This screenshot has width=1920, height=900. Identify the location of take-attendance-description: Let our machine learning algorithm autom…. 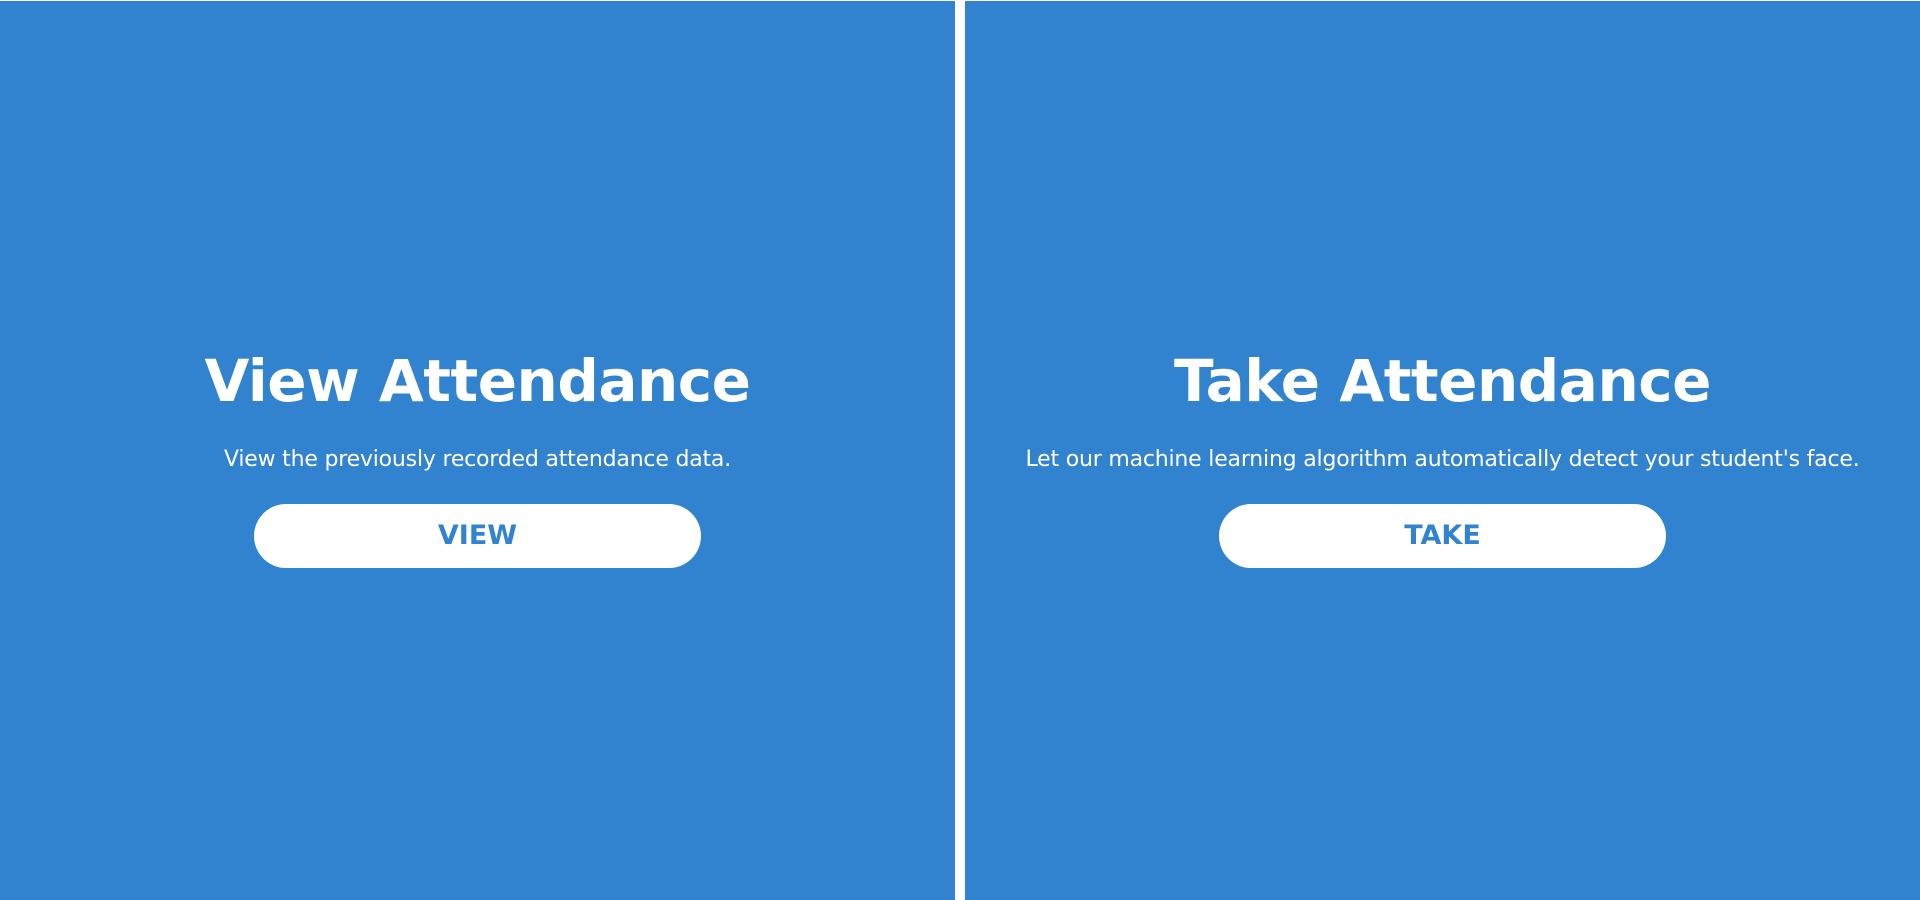
(1442, 459).